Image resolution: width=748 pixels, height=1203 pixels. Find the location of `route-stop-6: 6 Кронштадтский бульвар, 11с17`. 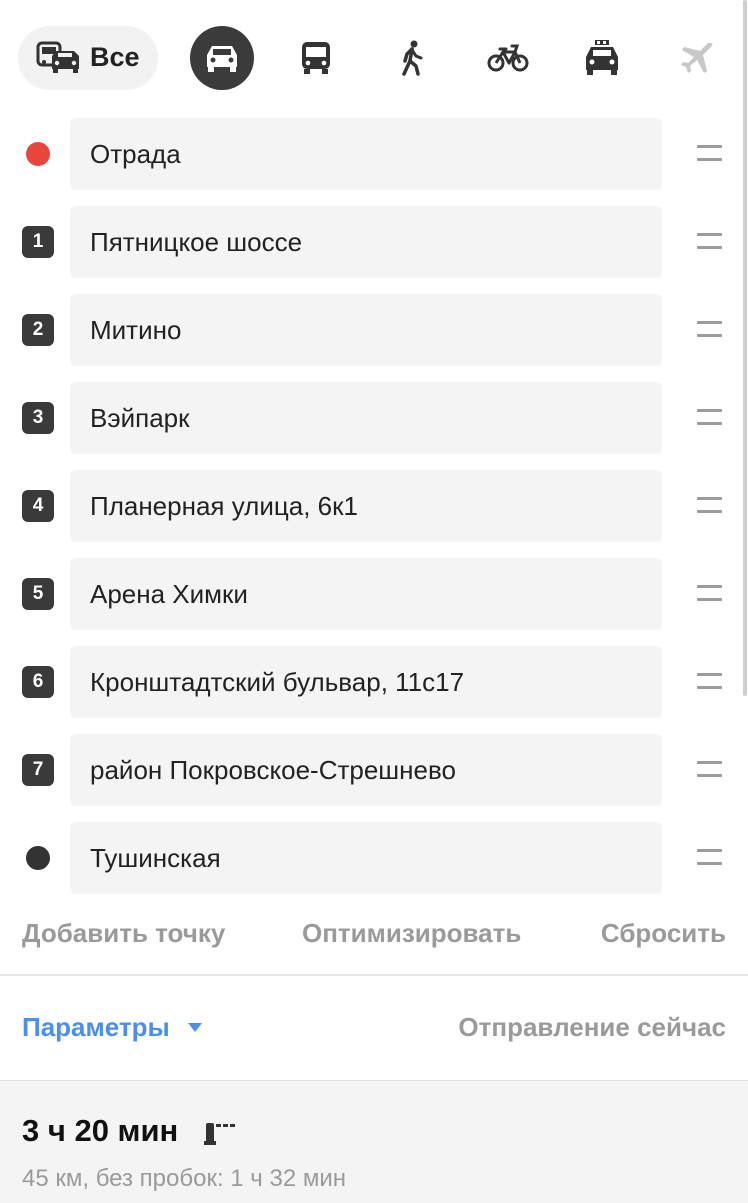

route-stop-6: 6 Кронштадтский бульвар, 11с17 is located at coordinates (374, 682).